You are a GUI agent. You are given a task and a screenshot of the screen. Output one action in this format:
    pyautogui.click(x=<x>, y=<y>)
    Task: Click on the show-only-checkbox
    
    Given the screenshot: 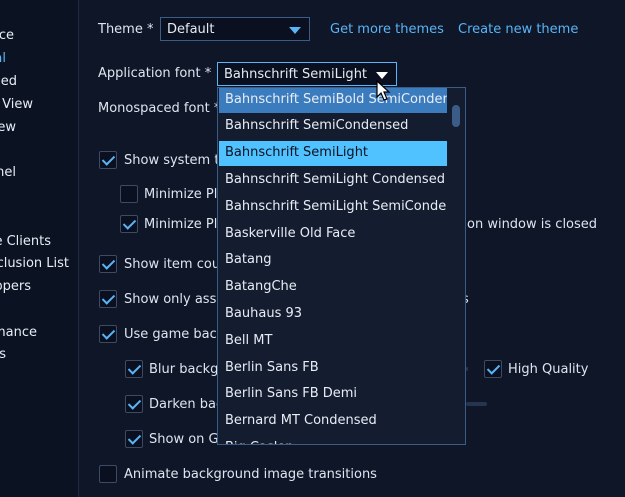 What is the action you would take?
    pyautogui.click(x=108, y=299)
    